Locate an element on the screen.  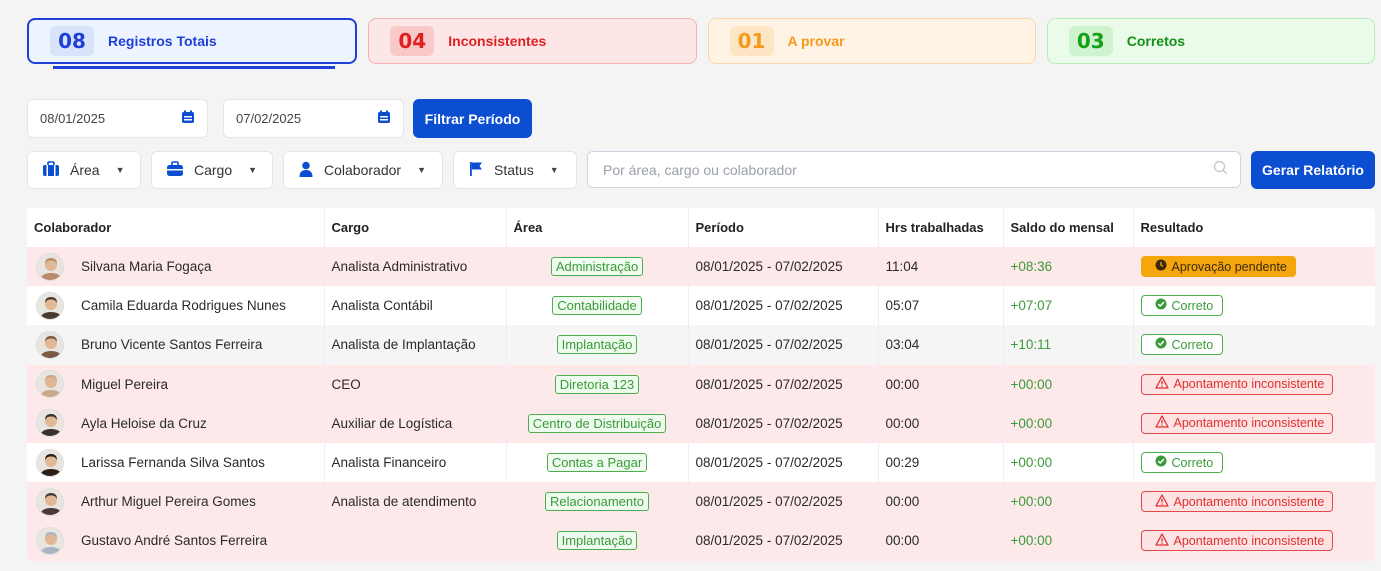
employee-name: Bruno Vicente Santos Ferreira is located at coordinates (171, 344).